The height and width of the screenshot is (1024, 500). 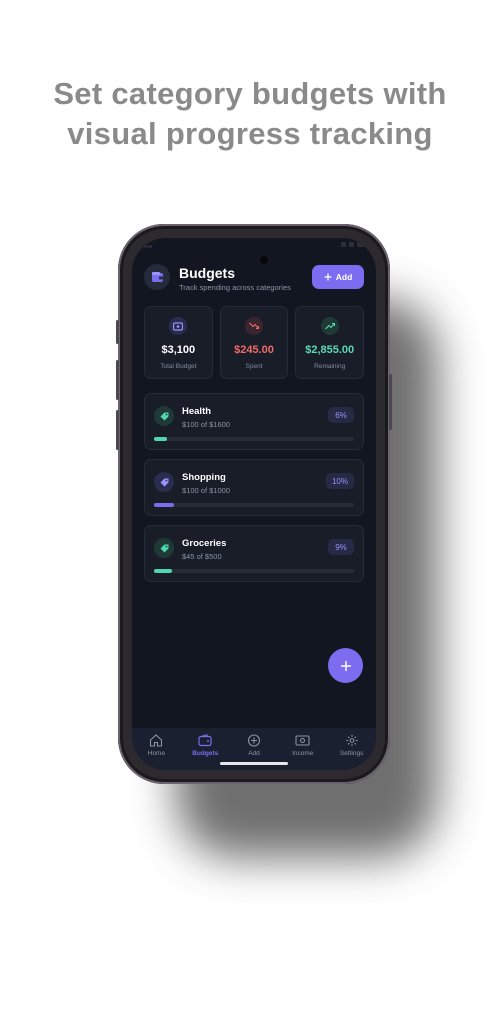 I want to click on category-amount: $100 of $1600, so click(x=206, y=424).